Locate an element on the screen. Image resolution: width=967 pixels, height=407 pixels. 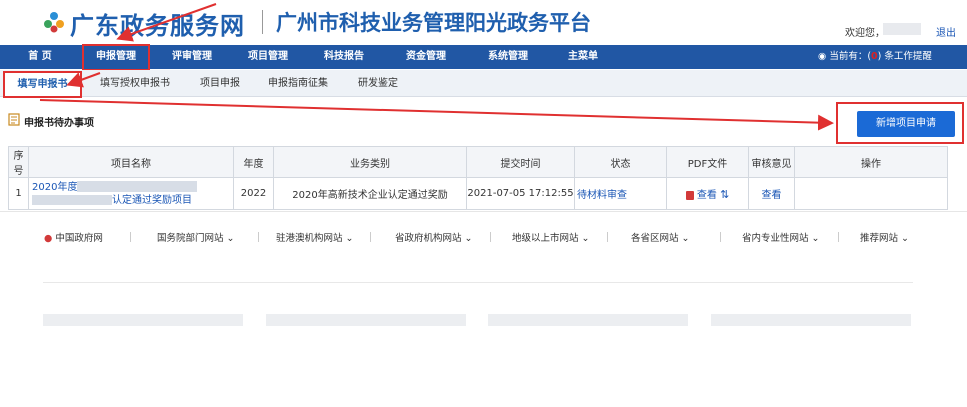
site-name: 广东政务服务网 is located at coordinates (157, 23).